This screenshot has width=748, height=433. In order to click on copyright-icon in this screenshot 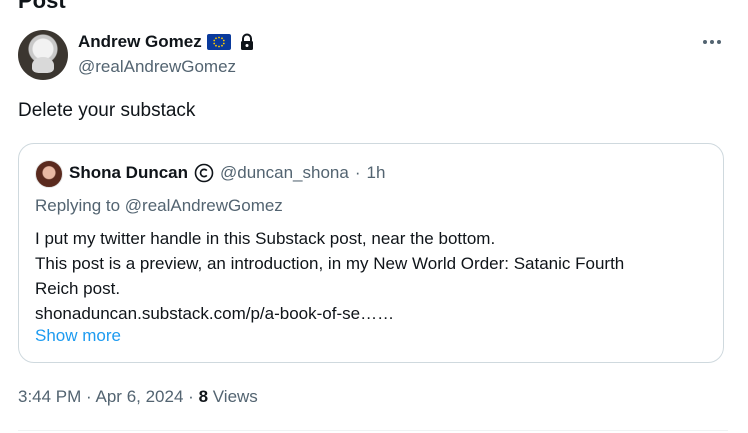, I will do `click(204, 173)`.